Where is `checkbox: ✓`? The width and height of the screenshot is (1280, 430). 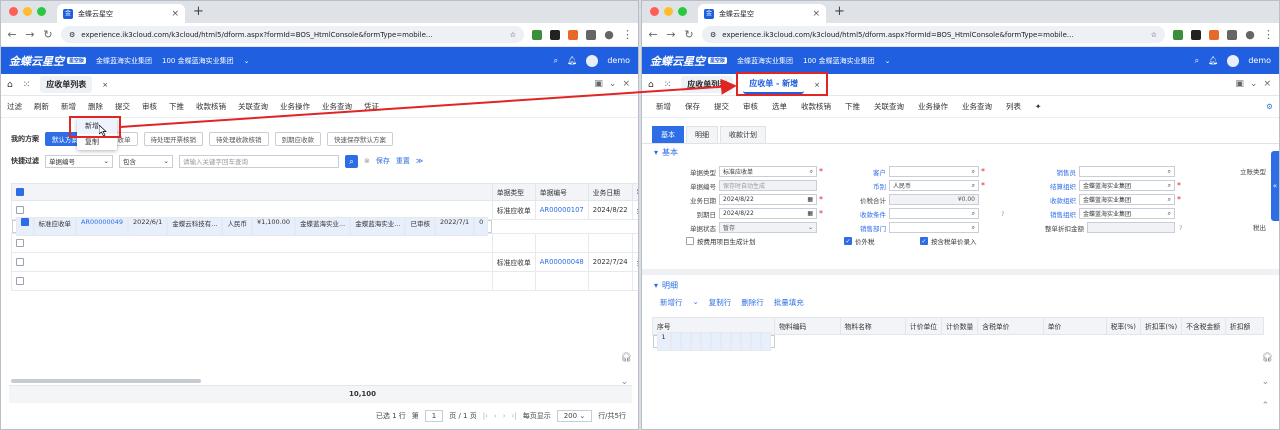 checkbox: ✓ is located at coordinates (924, 241).